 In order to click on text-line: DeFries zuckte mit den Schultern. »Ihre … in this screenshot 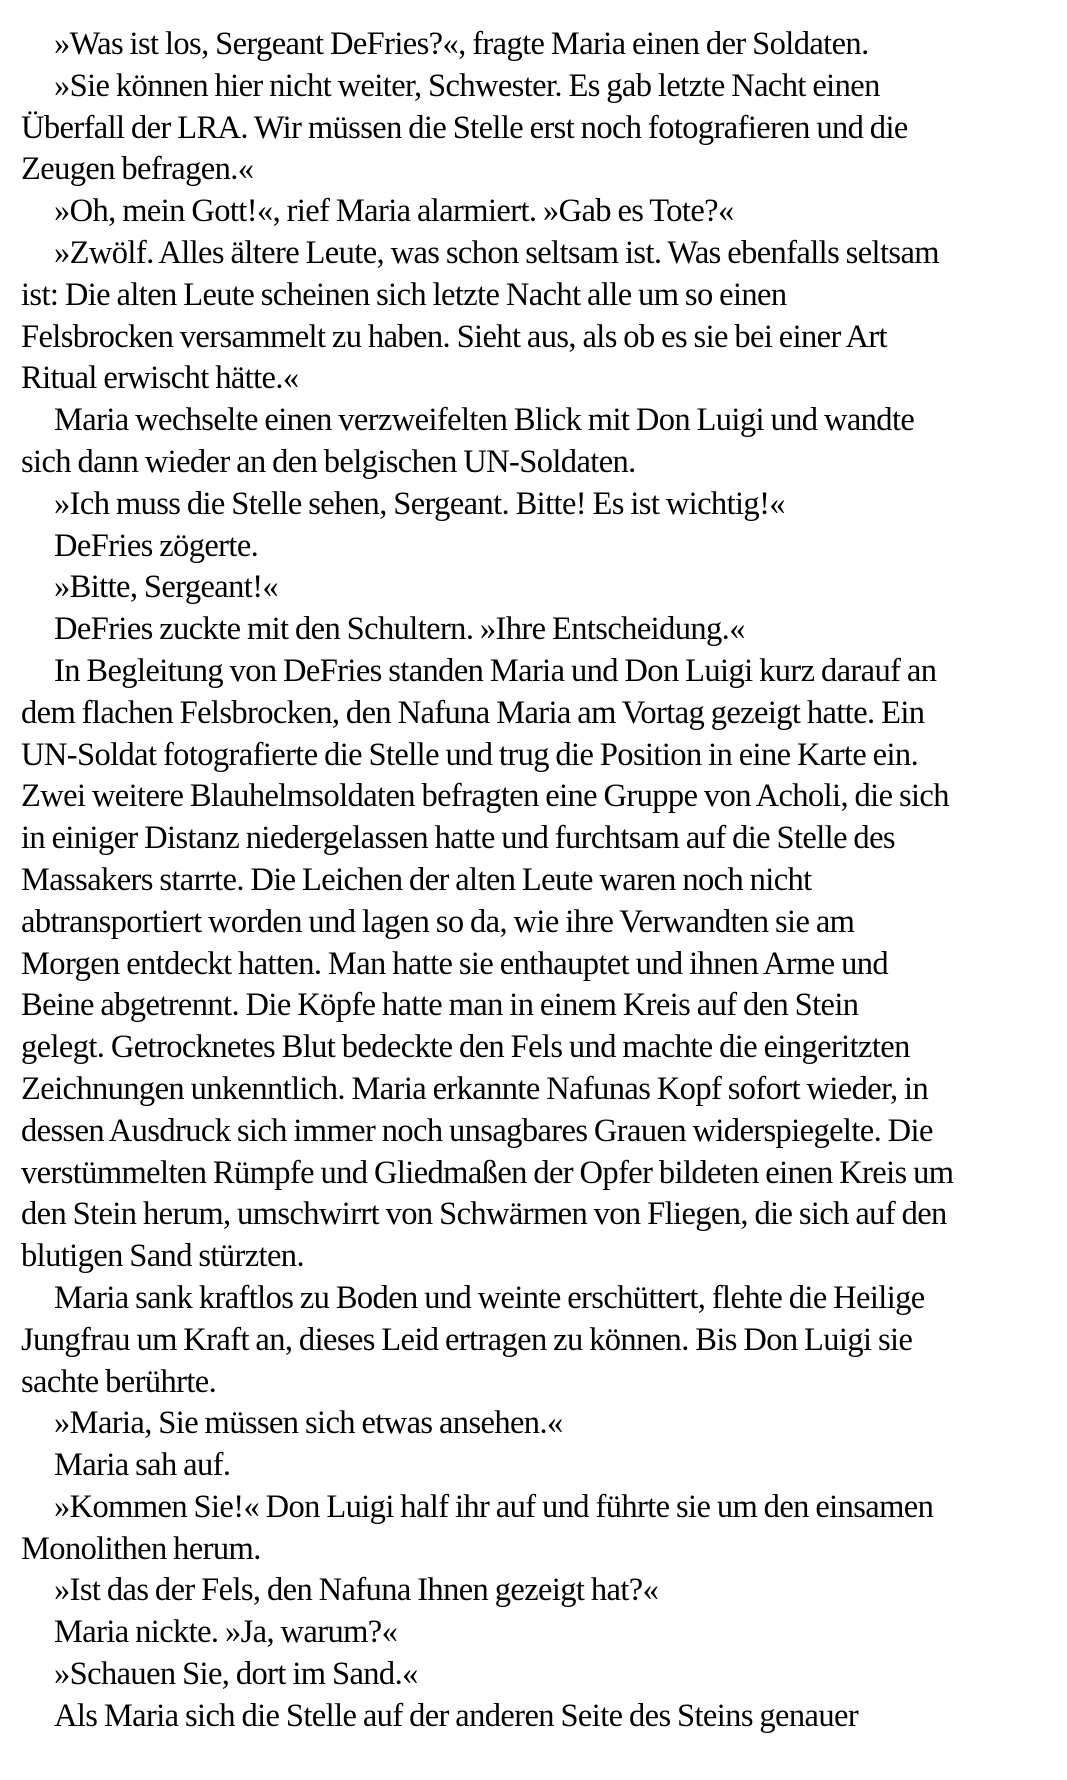, I will do `click(399, 629)`.